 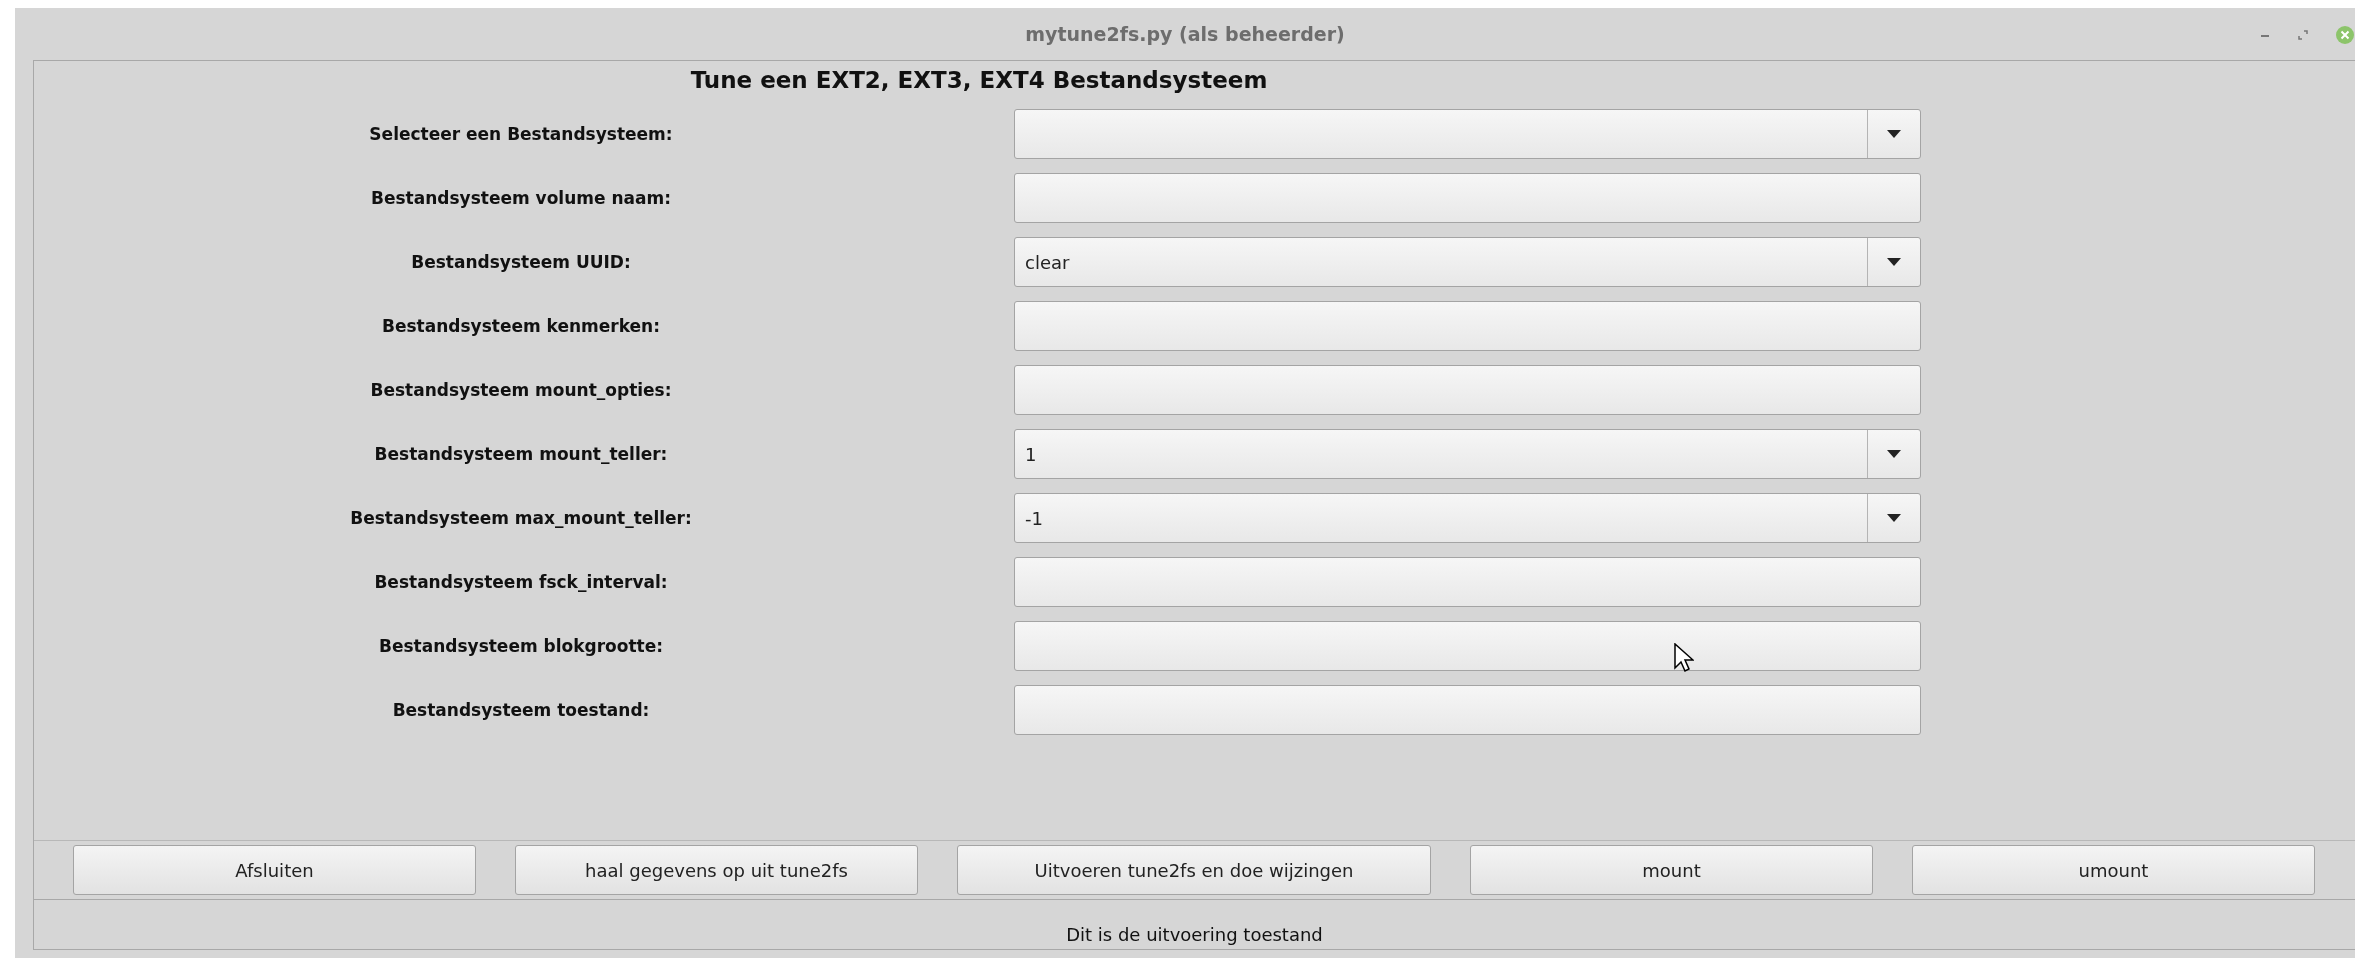 I want to click on field-label: Bestandsysteem fsck_interval:, so click(x=521, y=582).